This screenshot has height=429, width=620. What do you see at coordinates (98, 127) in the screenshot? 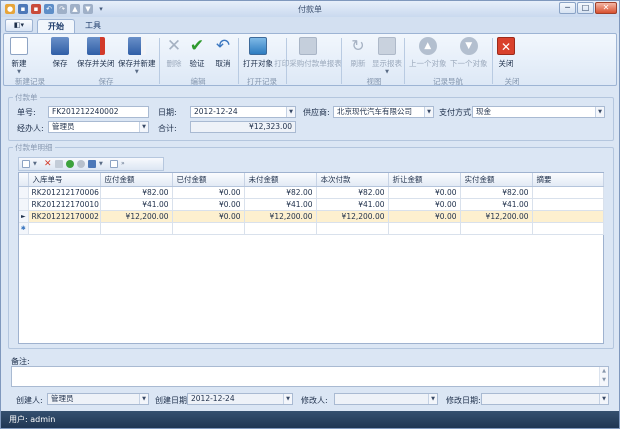
I see `handler-field: 管理员 ▼` at bounding box center [98, 127].